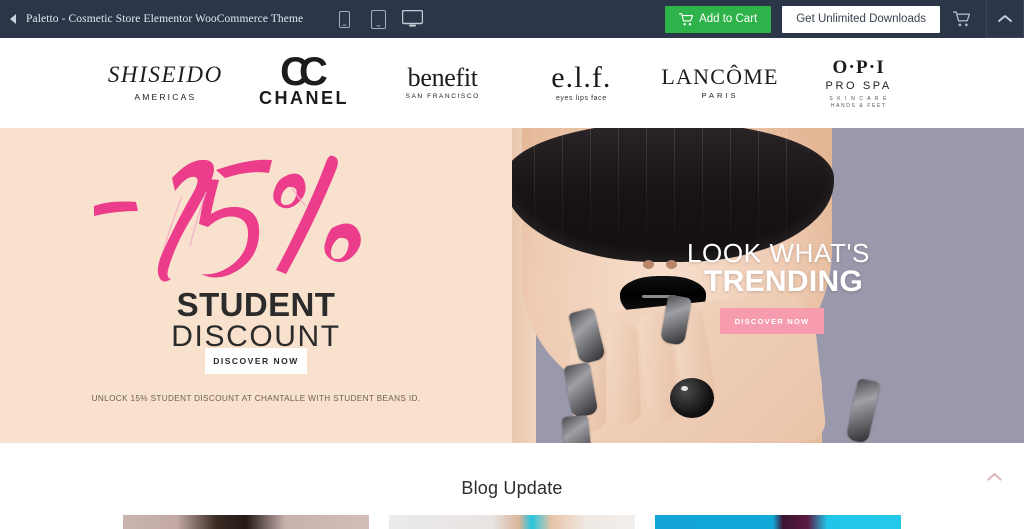  Describe the element at coordinates (165, 75) in the screenshot. I see `brand-name: SHISEIDO` at that location.